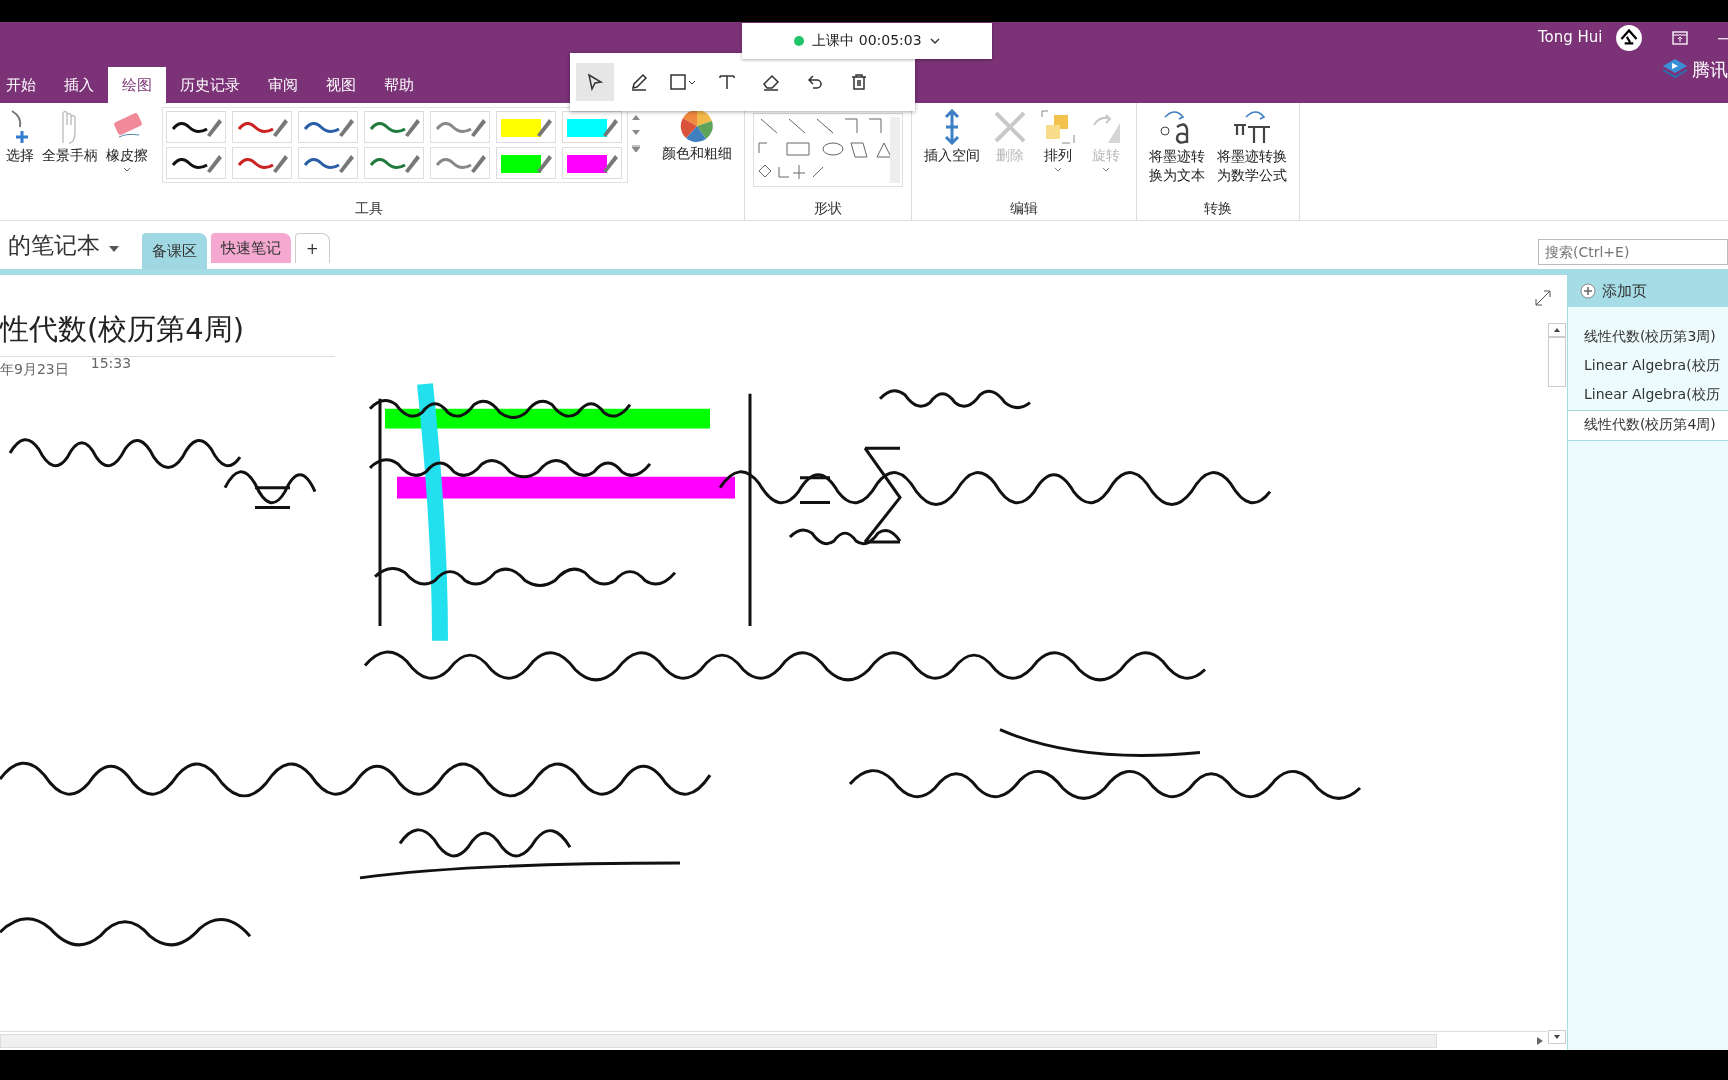 The width and height of the screenshot is (1728, 1080). What do you see at coordinates (54, 249) in the screenshot?
I see `notebook-name: 的笔记本` at bounding box center [54, 249].